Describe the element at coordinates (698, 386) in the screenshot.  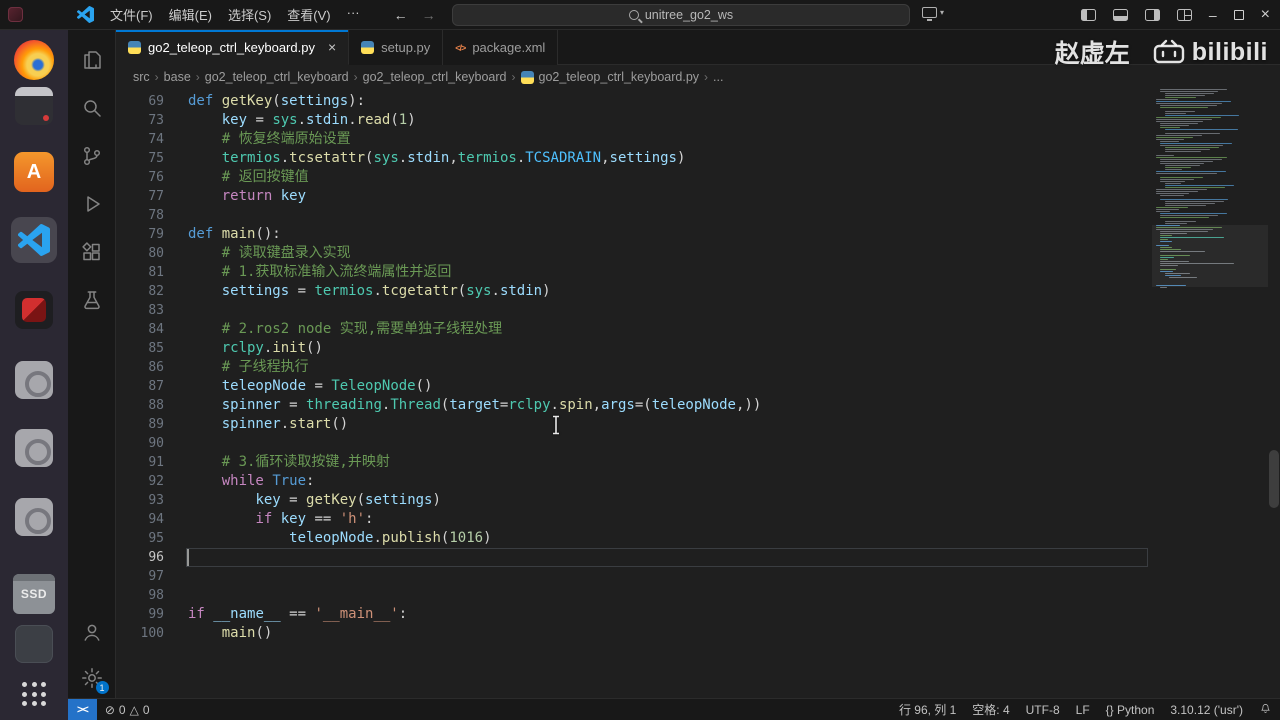
I see `code-line-87: 87 teleopNode = TeleopNode()` at that location.